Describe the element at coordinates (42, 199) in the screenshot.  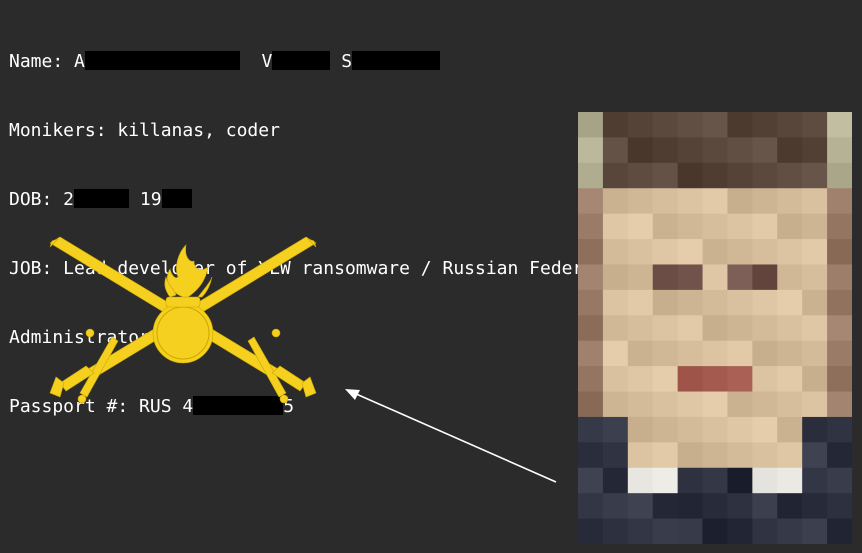
I see `dob-label: DOB: 2` at that location.